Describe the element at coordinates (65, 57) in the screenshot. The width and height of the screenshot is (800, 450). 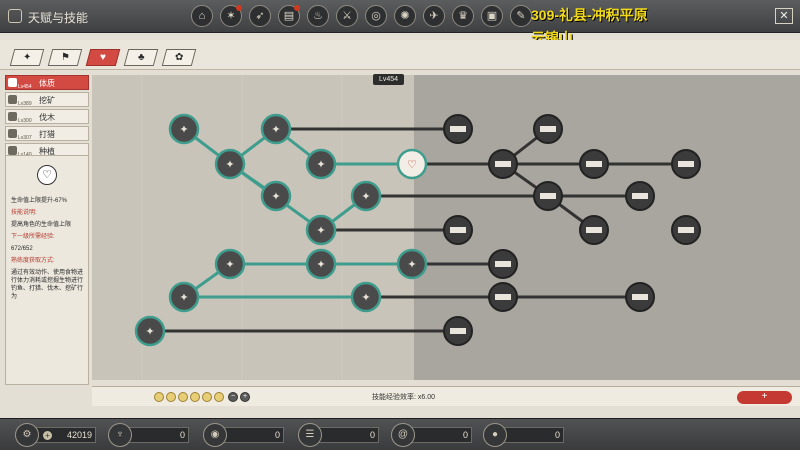
I see `tab-gathering: ⚑` at that location.